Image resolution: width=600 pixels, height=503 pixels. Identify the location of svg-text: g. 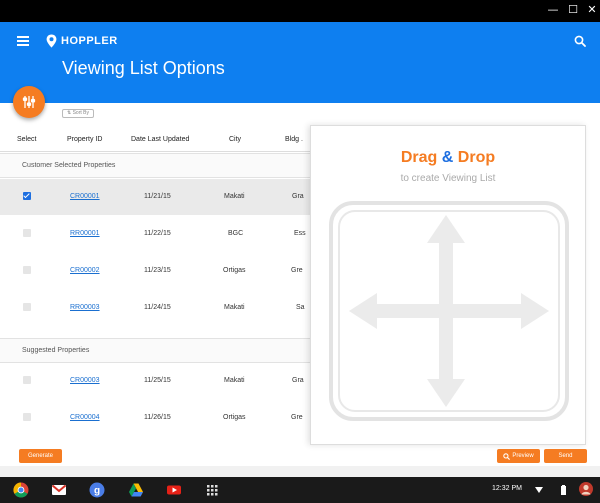
(97, 491).